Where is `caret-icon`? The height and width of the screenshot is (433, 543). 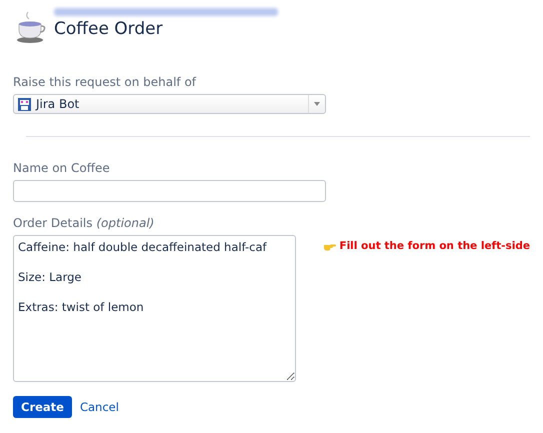
caret-icon is located at coordinates (317, 104).